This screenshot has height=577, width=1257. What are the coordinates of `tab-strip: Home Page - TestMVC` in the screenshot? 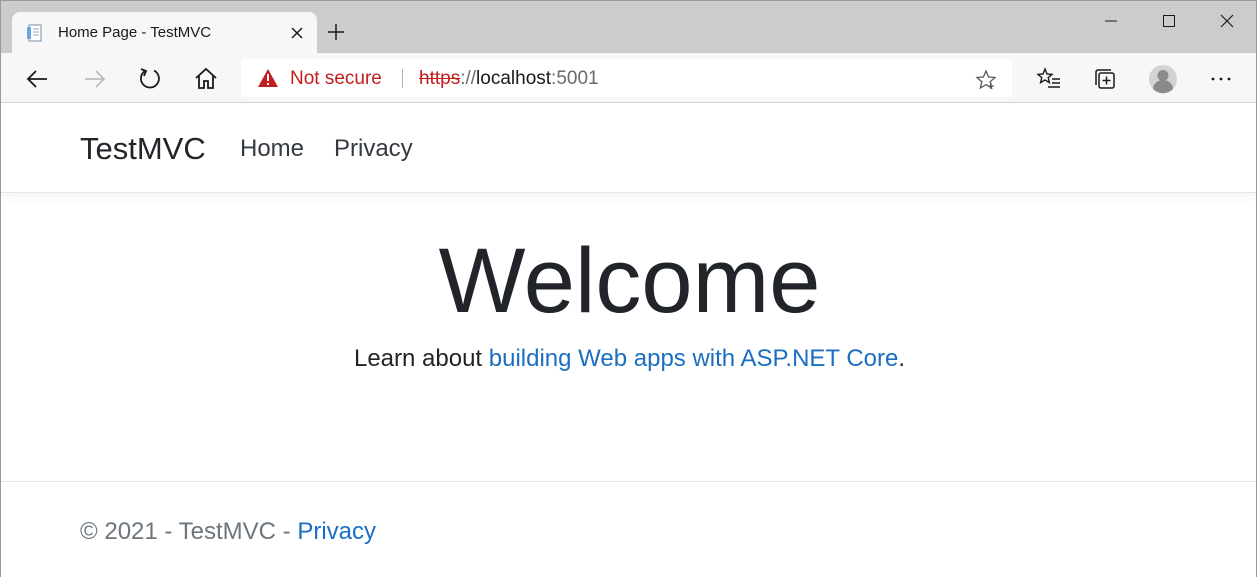 It's located at (628, 27).